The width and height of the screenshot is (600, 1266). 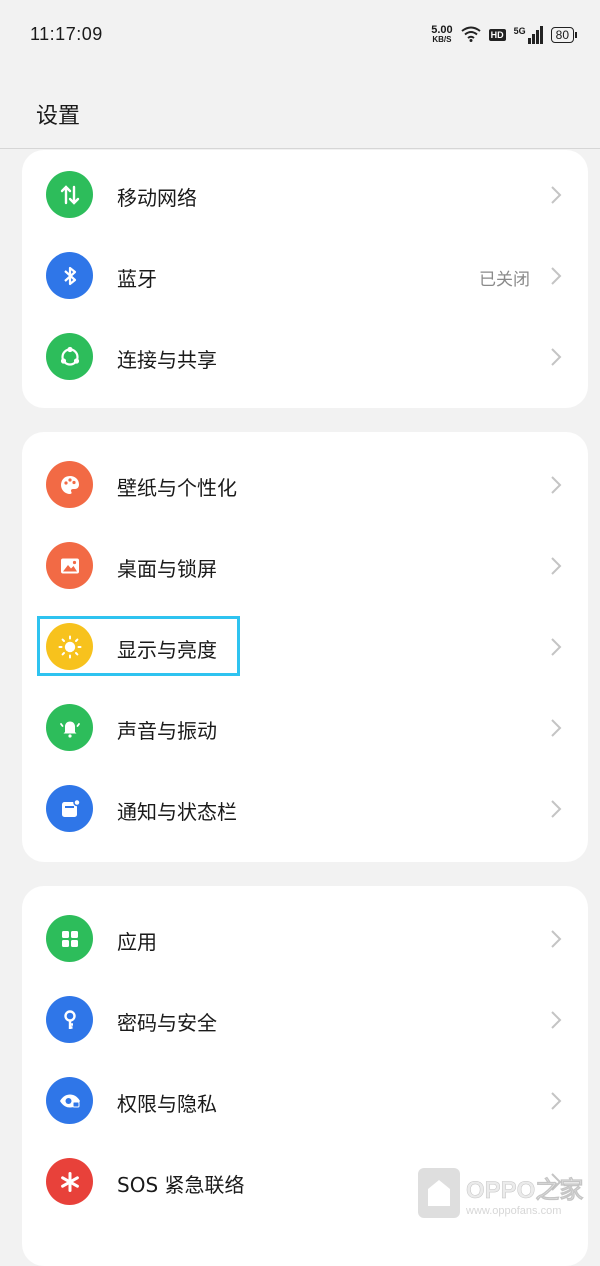 I want to click on row-label: 蓝牙, so click(x=137, y=279).